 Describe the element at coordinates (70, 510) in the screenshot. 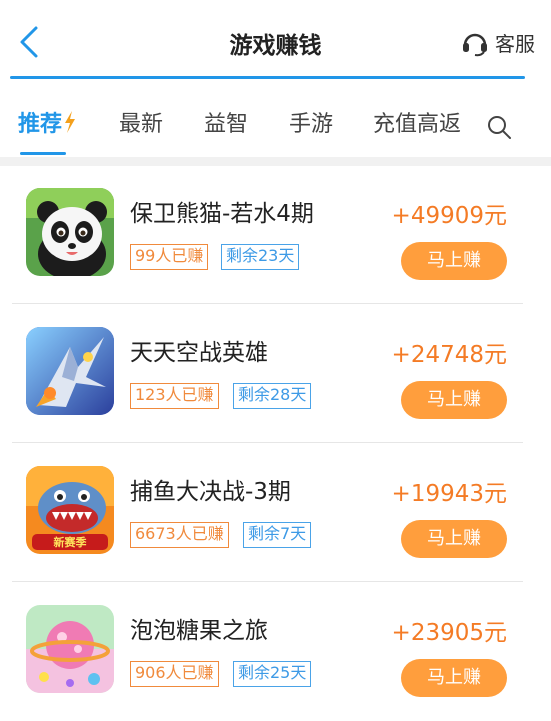

I see `shark-fishing-game-icon: 新赛季` at that location.